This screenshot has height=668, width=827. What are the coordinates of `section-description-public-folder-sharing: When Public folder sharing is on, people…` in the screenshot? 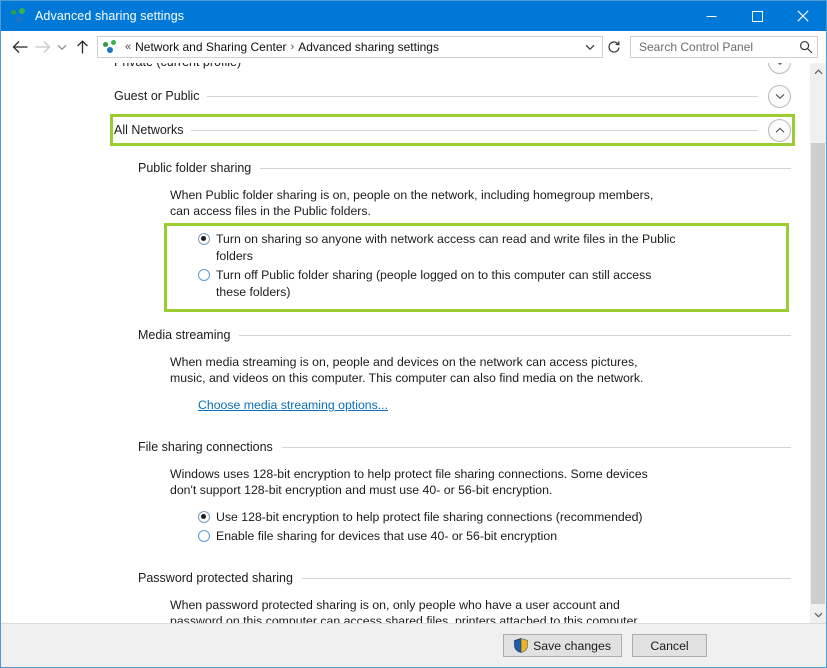 It's located at (412, 203).